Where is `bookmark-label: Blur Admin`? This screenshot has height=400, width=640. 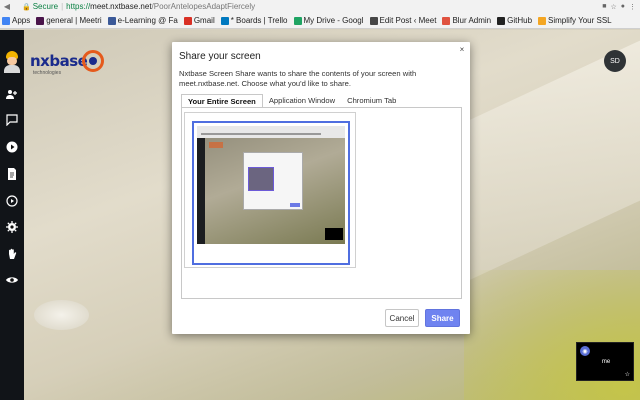
bookmark-label: Blur Admin is located at coordinates (472, 20).